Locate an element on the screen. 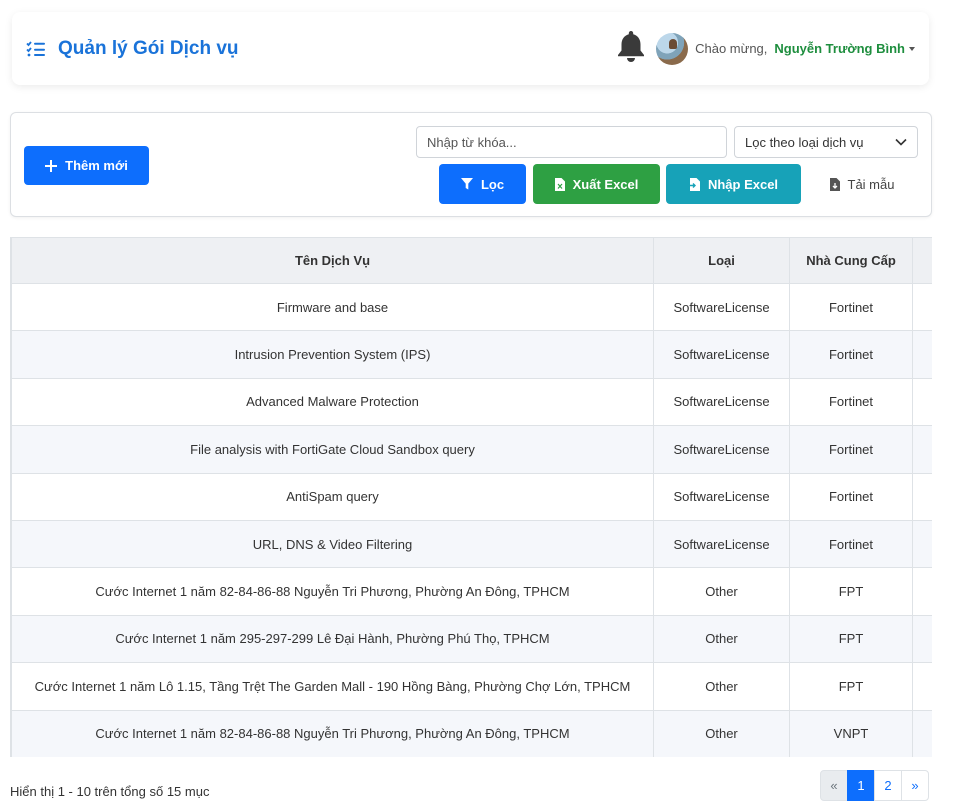  page-button-2: 2 is located at coordinates (888, 785).